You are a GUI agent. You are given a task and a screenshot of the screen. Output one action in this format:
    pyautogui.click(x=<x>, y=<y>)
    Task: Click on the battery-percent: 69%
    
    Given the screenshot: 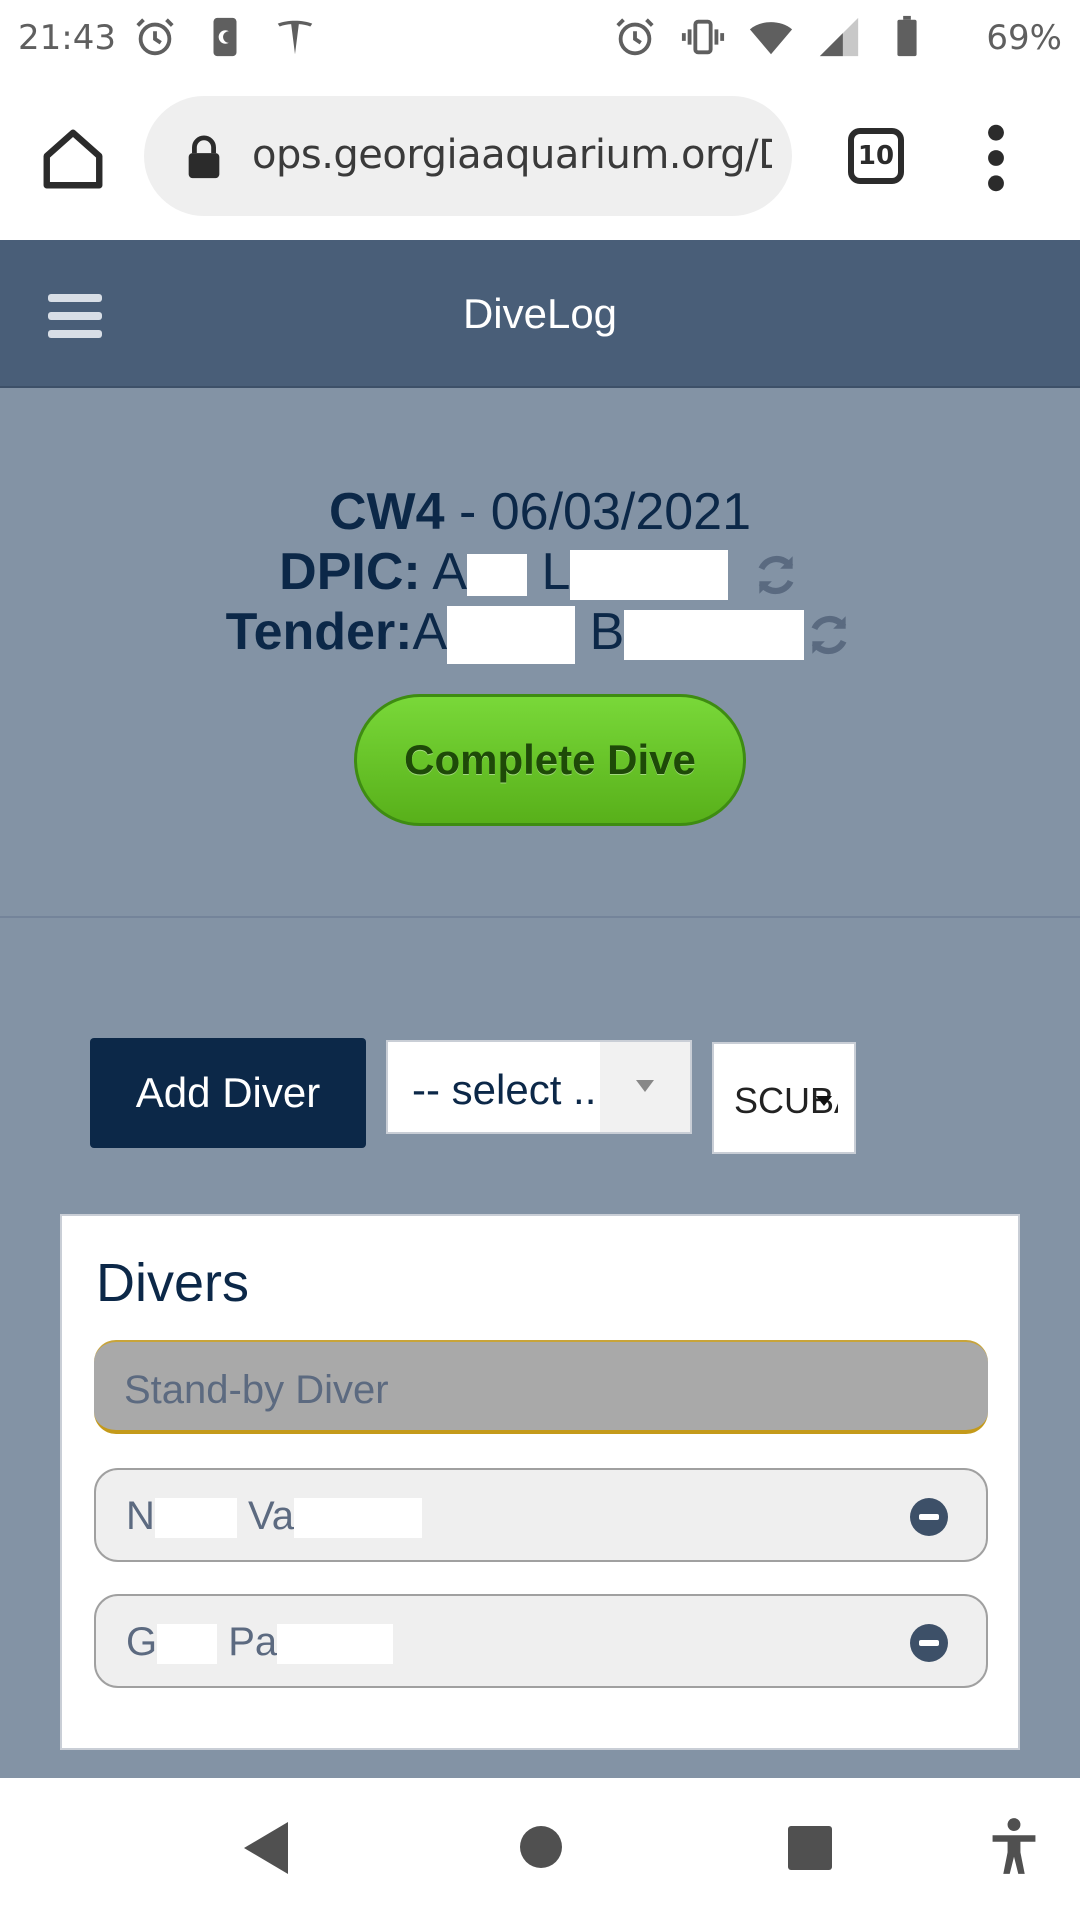 What is the action you would take?
    pyautogui.click(x=1024, y=38)
    